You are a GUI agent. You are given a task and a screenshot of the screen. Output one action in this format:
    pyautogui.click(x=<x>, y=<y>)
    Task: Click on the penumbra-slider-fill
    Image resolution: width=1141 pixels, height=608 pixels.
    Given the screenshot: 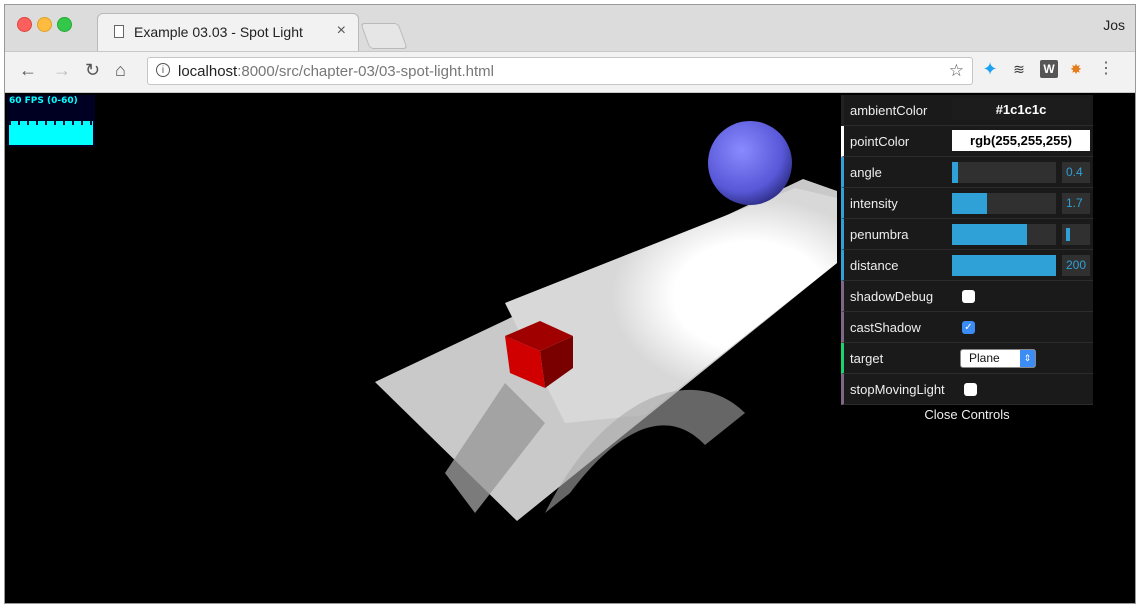 What is the action you would take?
    pyautogui.click(x=989, y=234)
    